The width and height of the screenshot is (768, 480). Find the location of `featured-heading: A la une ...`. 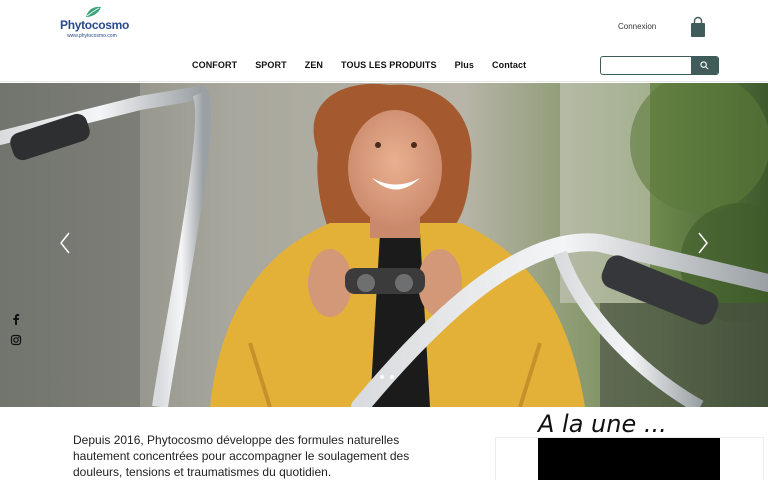

featured-heading: A la une ... is located at coordinates (602, 424).